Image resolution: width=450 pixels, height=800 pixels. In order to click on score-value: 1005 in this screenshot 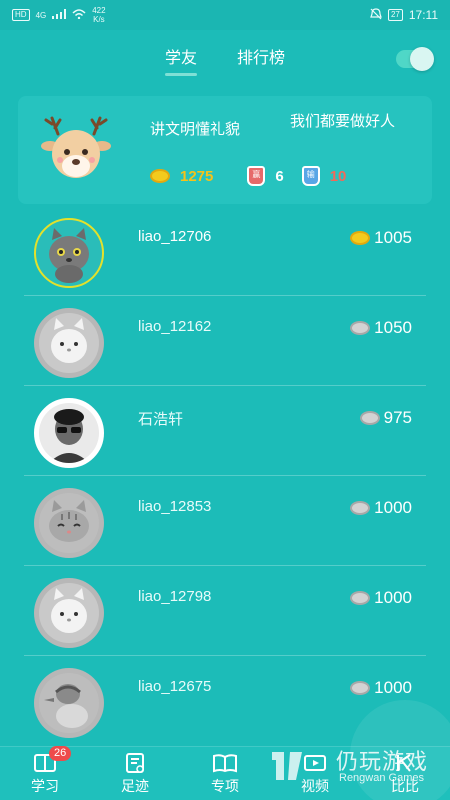, I will do `click(393, 237)`.